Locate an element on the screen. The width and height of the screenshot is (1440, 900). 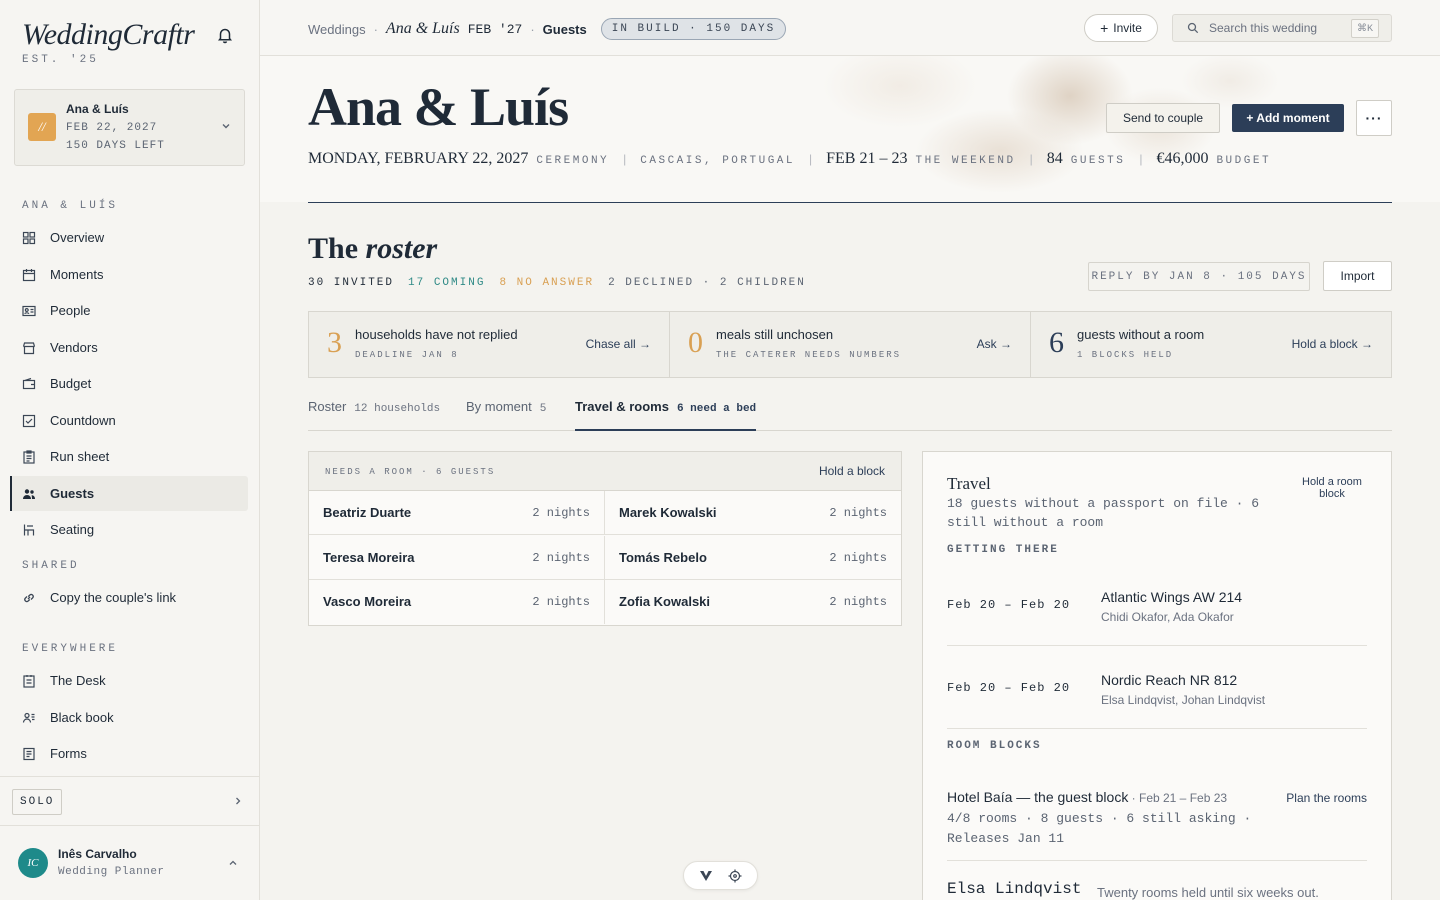
plan-row: SOLO is located at coordinates (129, 801).